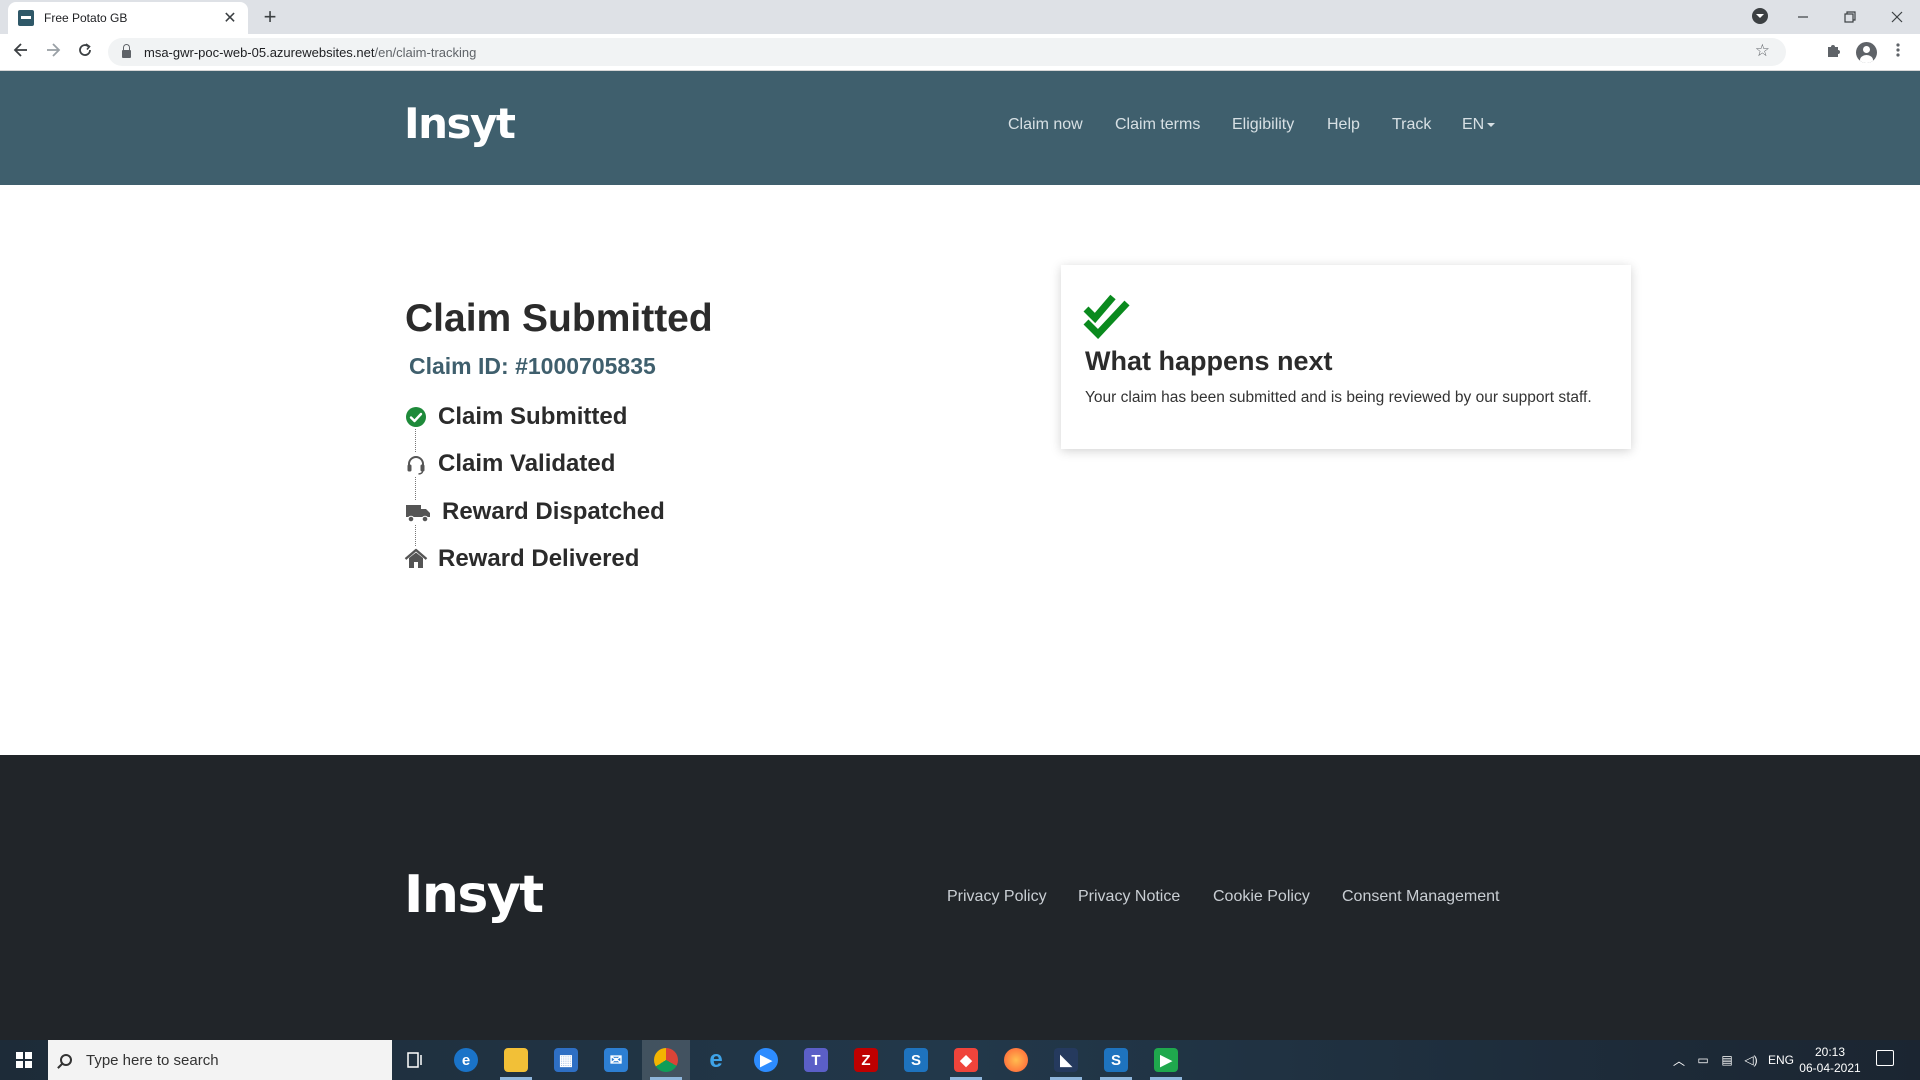 The width and height of the screenshot is (1920, 1080). Describe the element at coordinates (1751, 1060) in the screenshot. I see `volume-icon: ◁)` at that location.